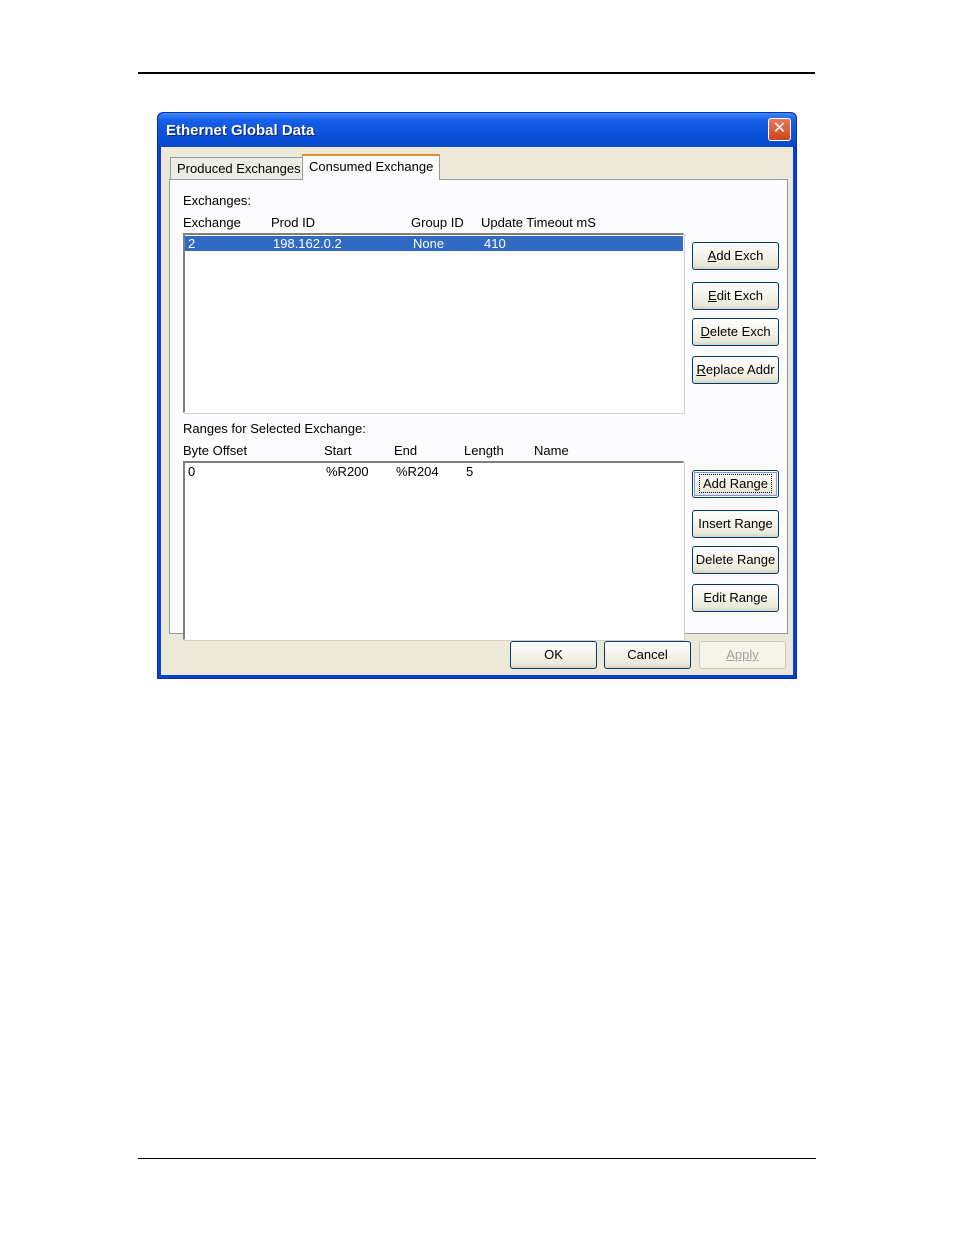 The width and height of the screenshot is (954, 1235). I want to click on close-icon: ✕, so click(779, 129).